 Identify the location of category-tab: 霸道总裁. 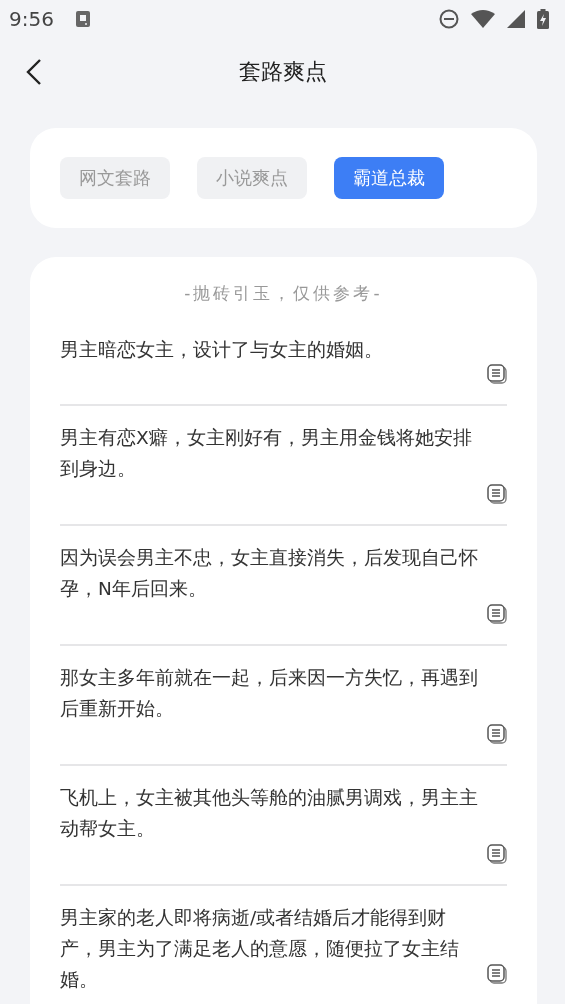
(389, 178).